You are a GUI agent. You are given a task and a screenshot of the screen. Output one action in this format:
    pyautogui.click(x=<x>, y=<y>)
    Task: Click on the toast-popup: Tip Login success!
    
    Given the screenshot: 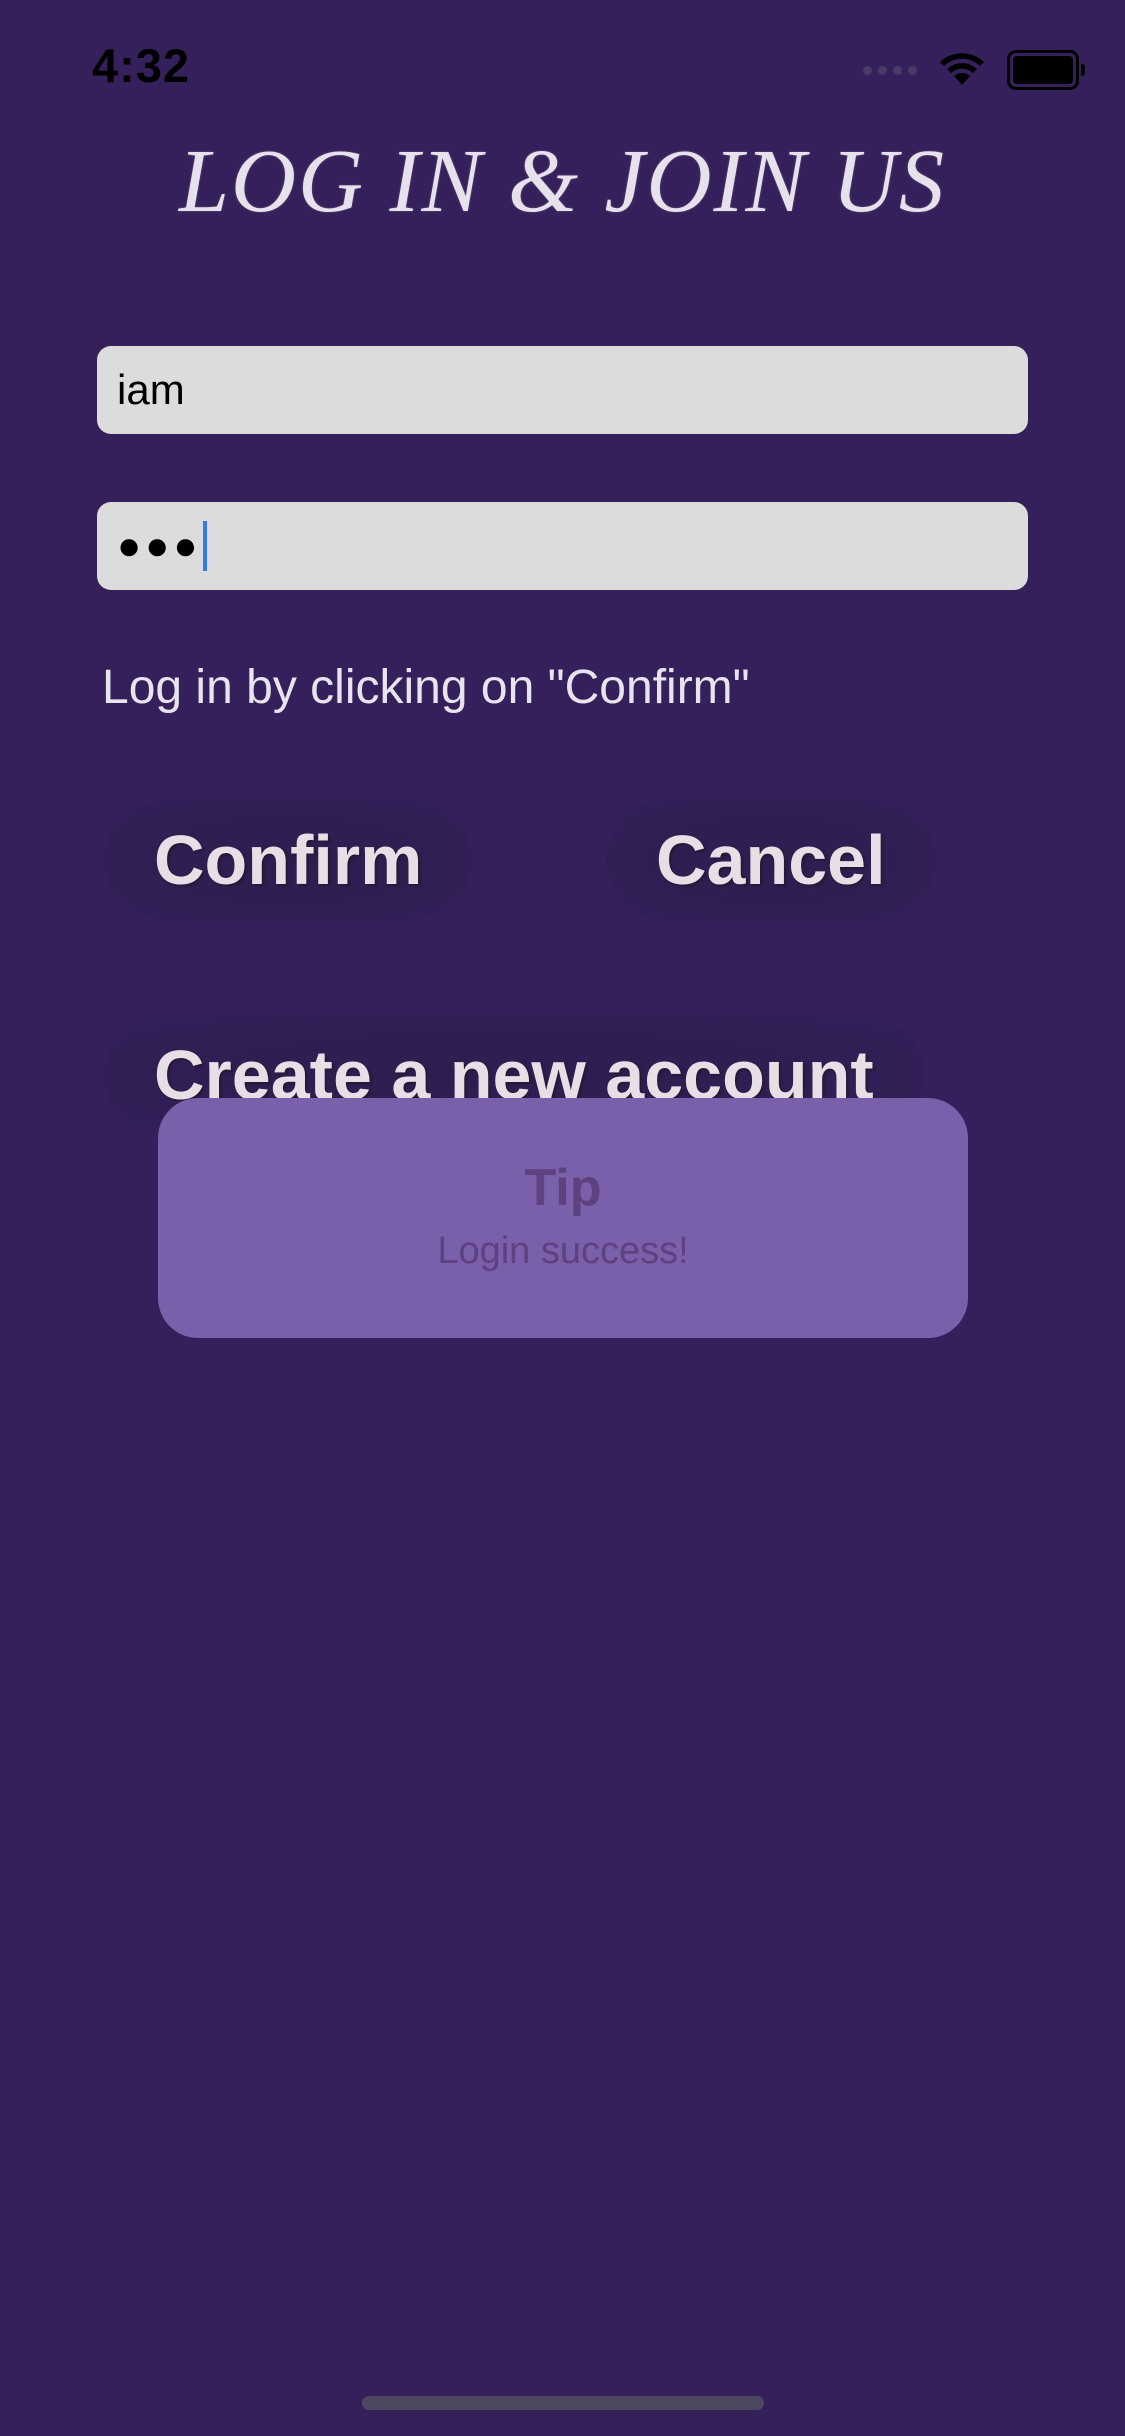 What is the action you would take?
    pyautogui.click(x=563, y=1218)
    